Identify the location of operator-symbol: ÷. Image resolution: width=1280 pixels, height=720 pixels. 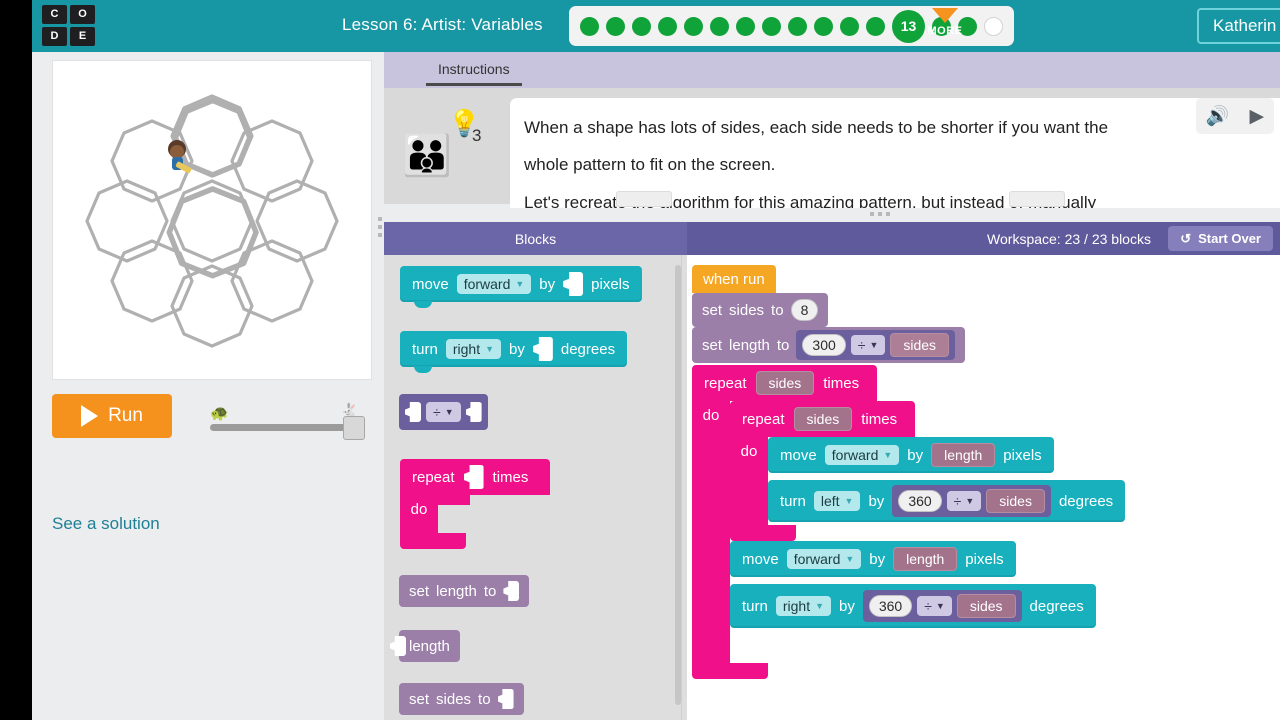
(437, 412).